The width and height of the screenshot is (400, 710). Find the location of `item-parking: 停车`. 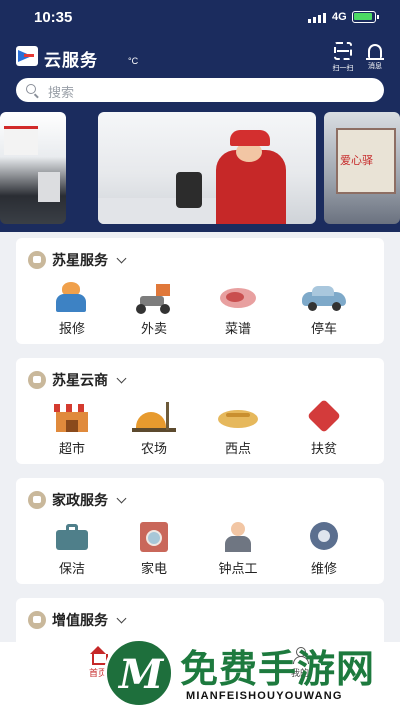

item-parking: 停车 is located at coordinates (324, 310).